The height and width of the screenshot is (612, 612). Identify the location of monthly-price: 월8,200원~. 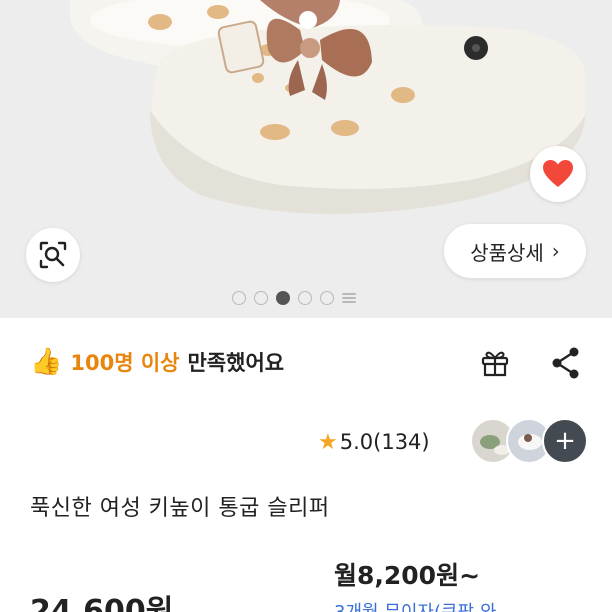
(407, 575).